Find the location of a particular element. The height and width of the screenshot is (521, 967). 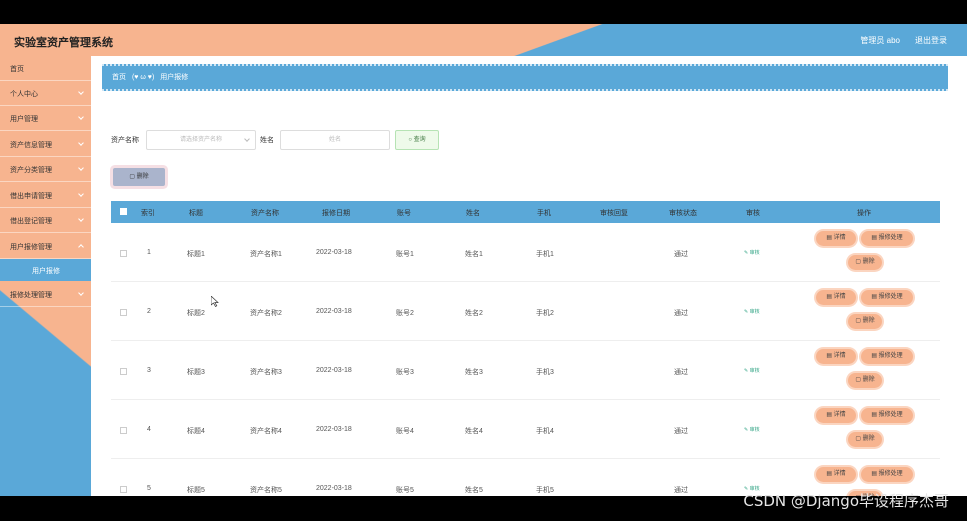

cell-phone: 手机4 is located at coordinates (545, 431).